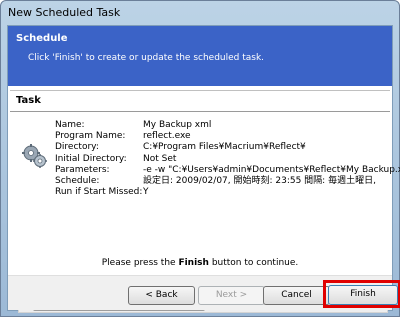 The image size is (400, 317). Describe the element at coordinates (70, 125) in the screenshot. I see `detail-label: Name:` at that location.